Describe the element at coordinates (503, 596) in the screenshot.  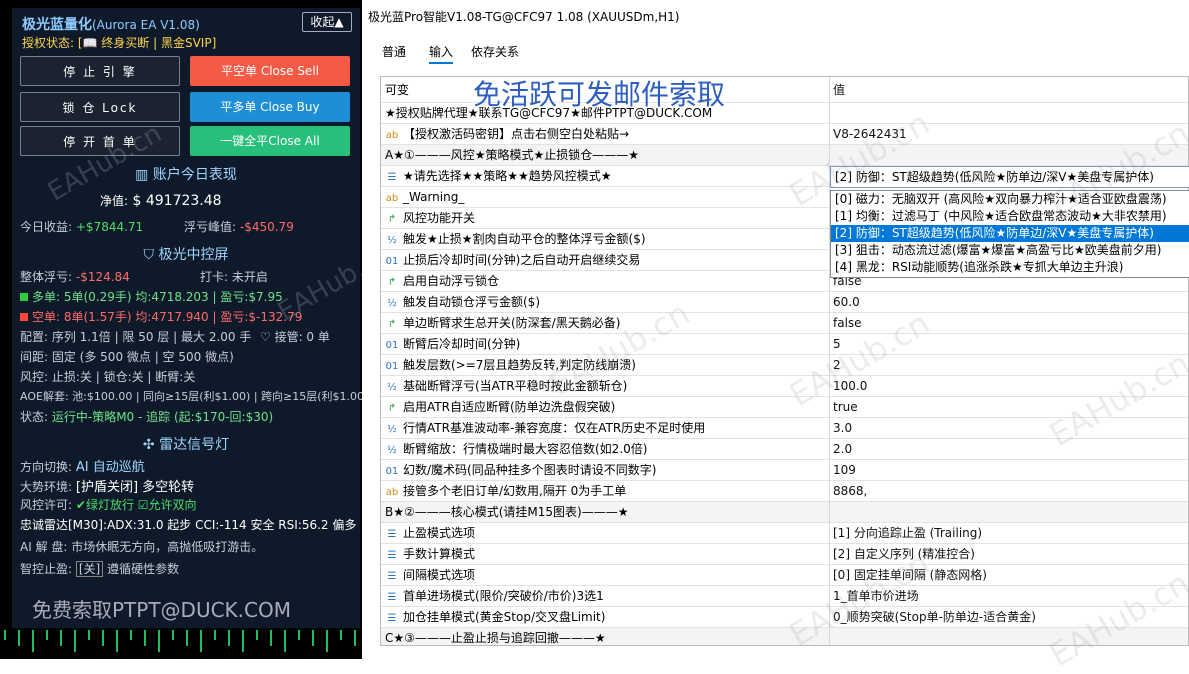
I see `param-name: 首单进场模式(限价/突破价/市价)3选1` at that location.